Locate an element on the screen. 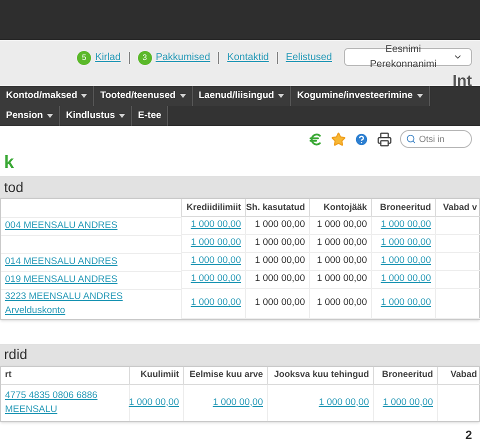 The image size is (480, 440). help-icon is located at coordinates (361, 139).